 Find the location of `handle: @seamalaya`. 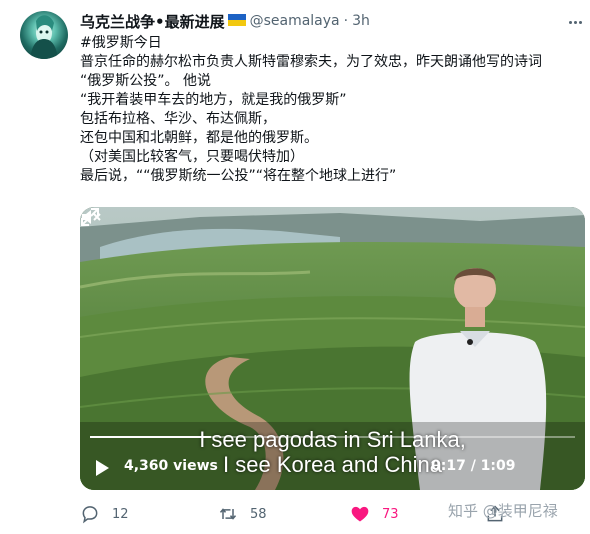

handle: @seamalaya is located at coordinates (295, 21).